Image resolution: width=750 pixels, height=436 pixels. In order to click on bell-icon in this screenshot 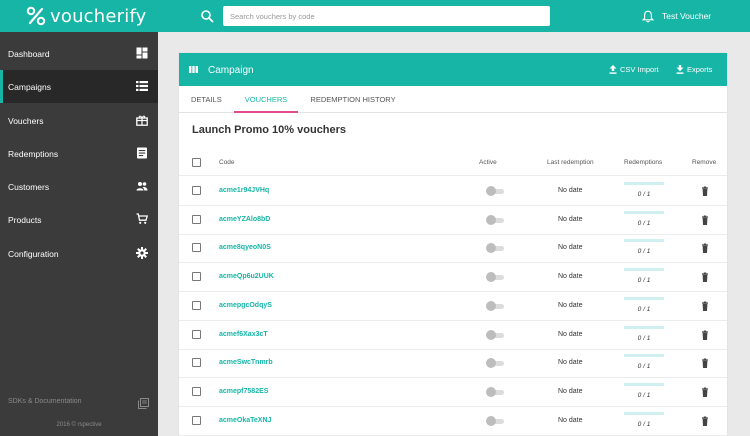, I will do `click(648, 16)`.